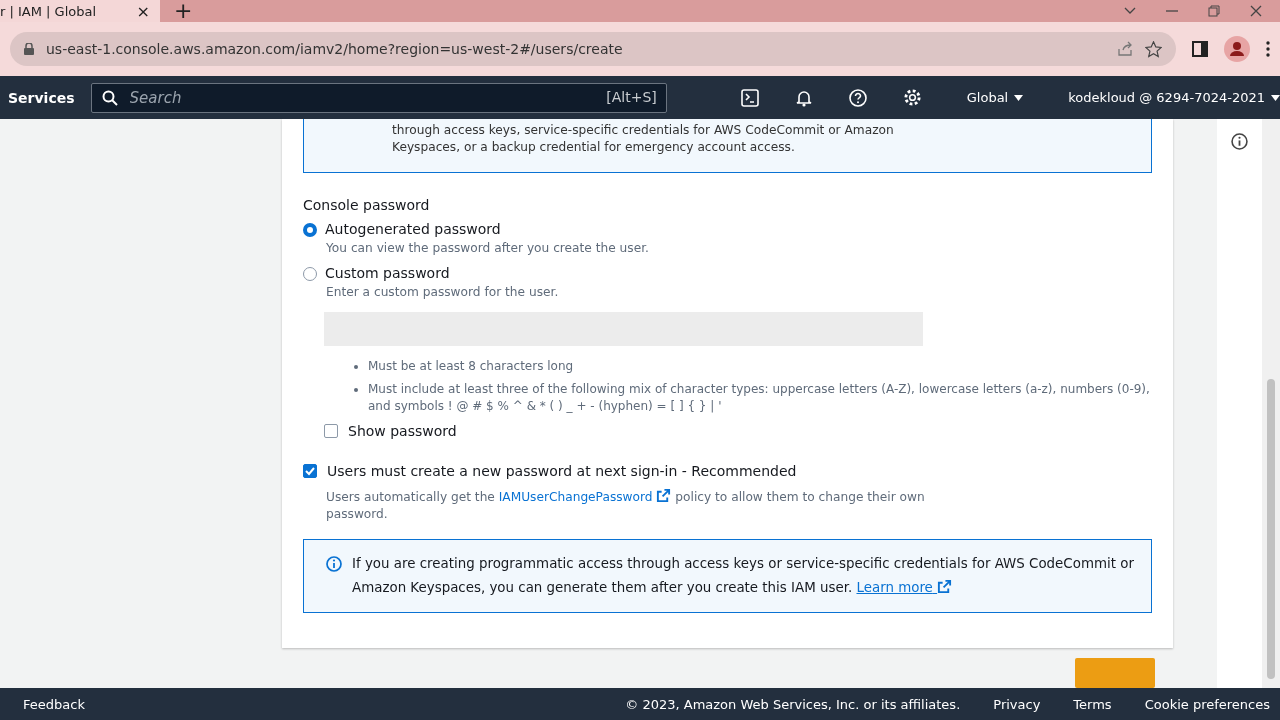 This screenshot has width=1280, height=720. I want to click on chevron-down-icon, so click(1130, 11).